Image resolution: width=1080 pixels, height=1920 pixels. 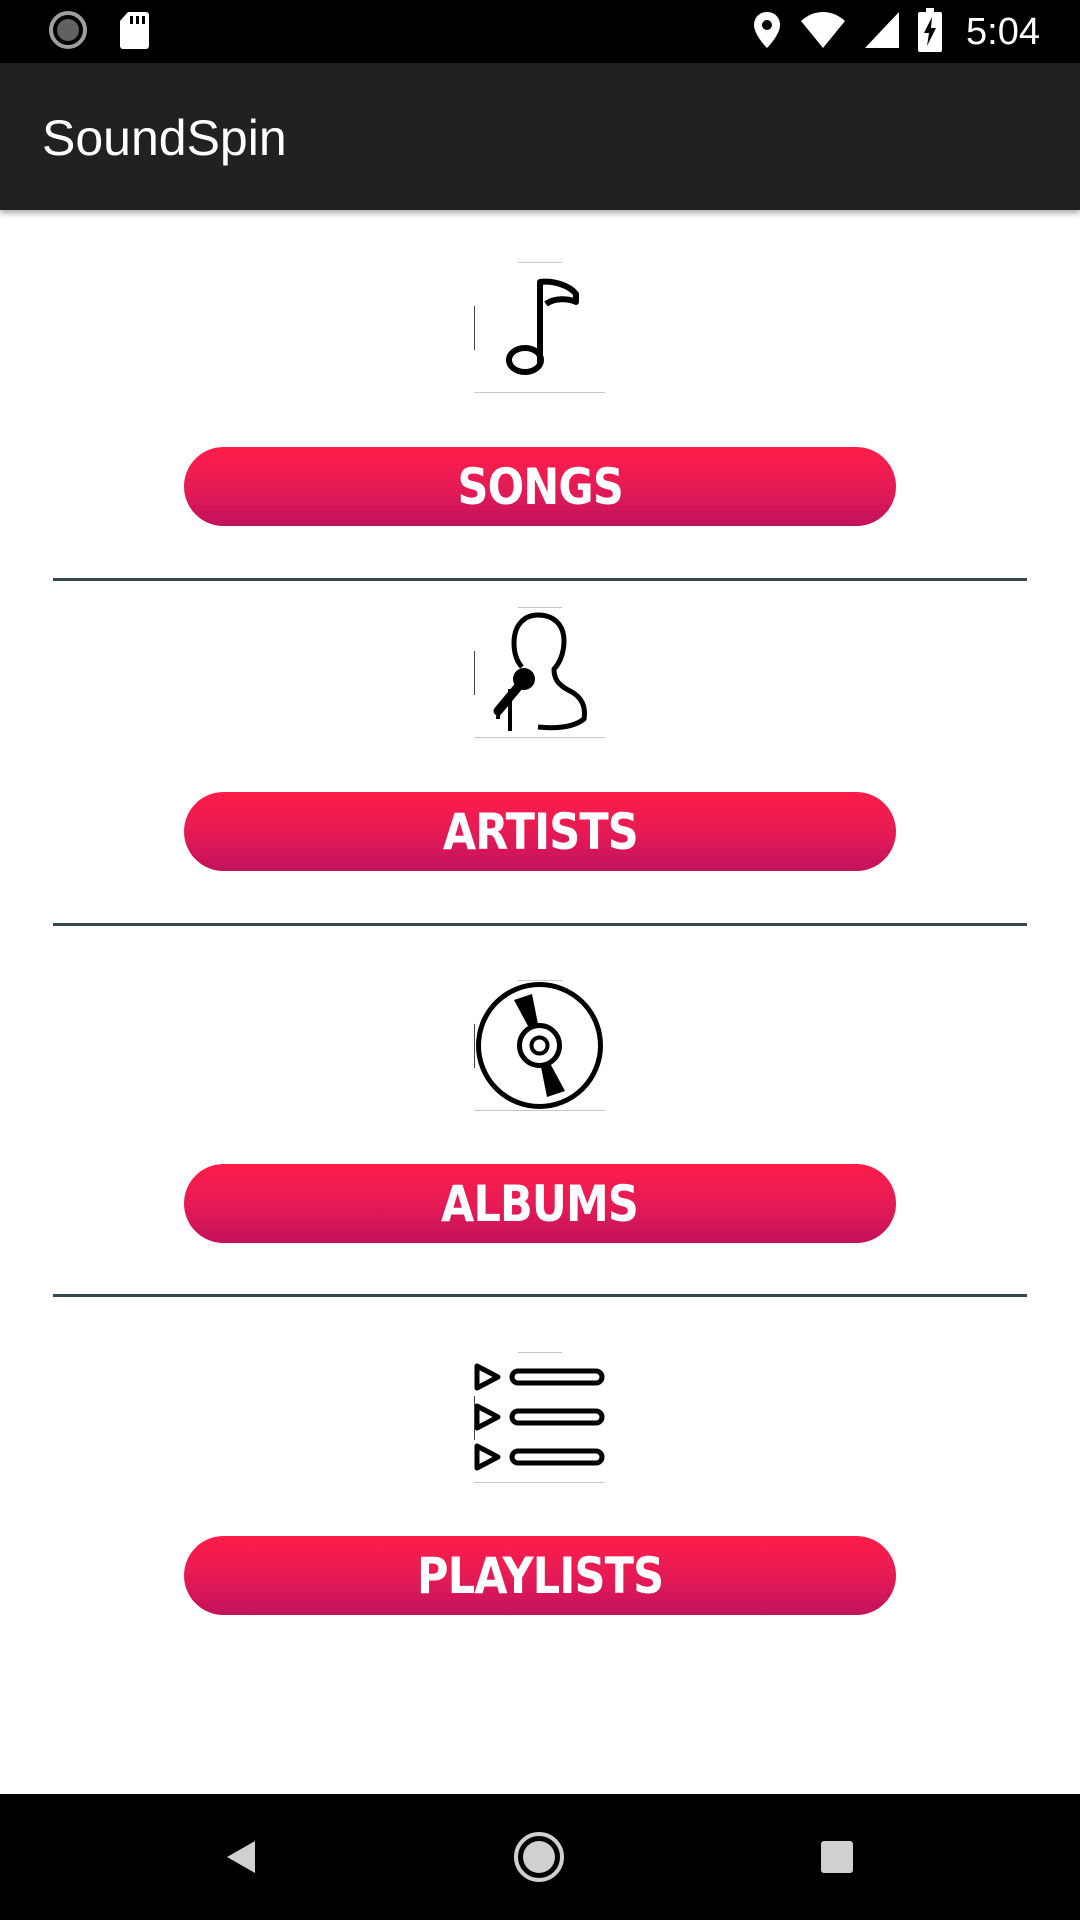 What do you see at coordinates (1003, 31) in the screenshot?
I see `status-time: 5:04` at bounding box center [1003, 31].